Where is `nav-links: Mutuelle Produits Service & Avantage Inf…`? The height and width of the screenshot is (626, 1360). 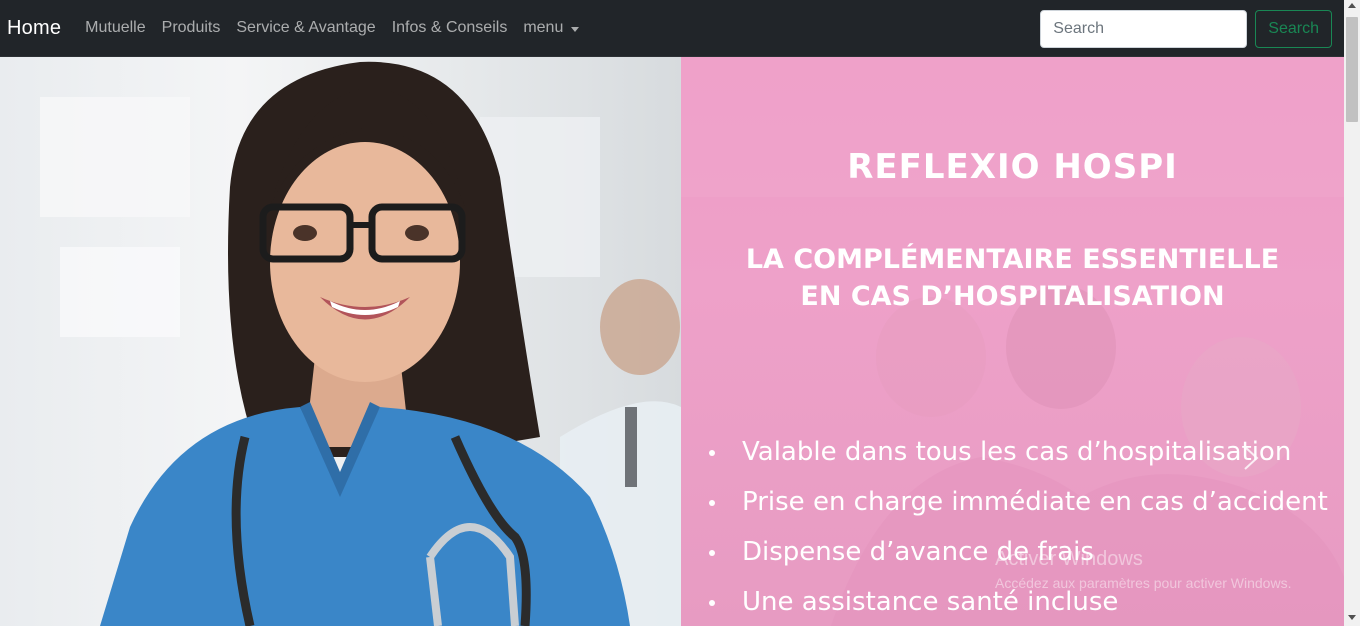
nav-links: Mutuelle Produits Service & Avantage Inf… is located at coordinates (332, 28).